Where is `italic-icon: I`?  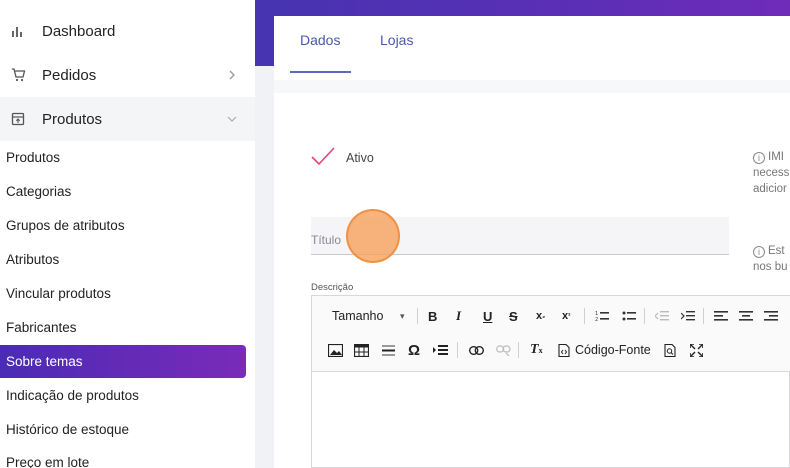 italic-icon: I is located at coordinates (458, 316).